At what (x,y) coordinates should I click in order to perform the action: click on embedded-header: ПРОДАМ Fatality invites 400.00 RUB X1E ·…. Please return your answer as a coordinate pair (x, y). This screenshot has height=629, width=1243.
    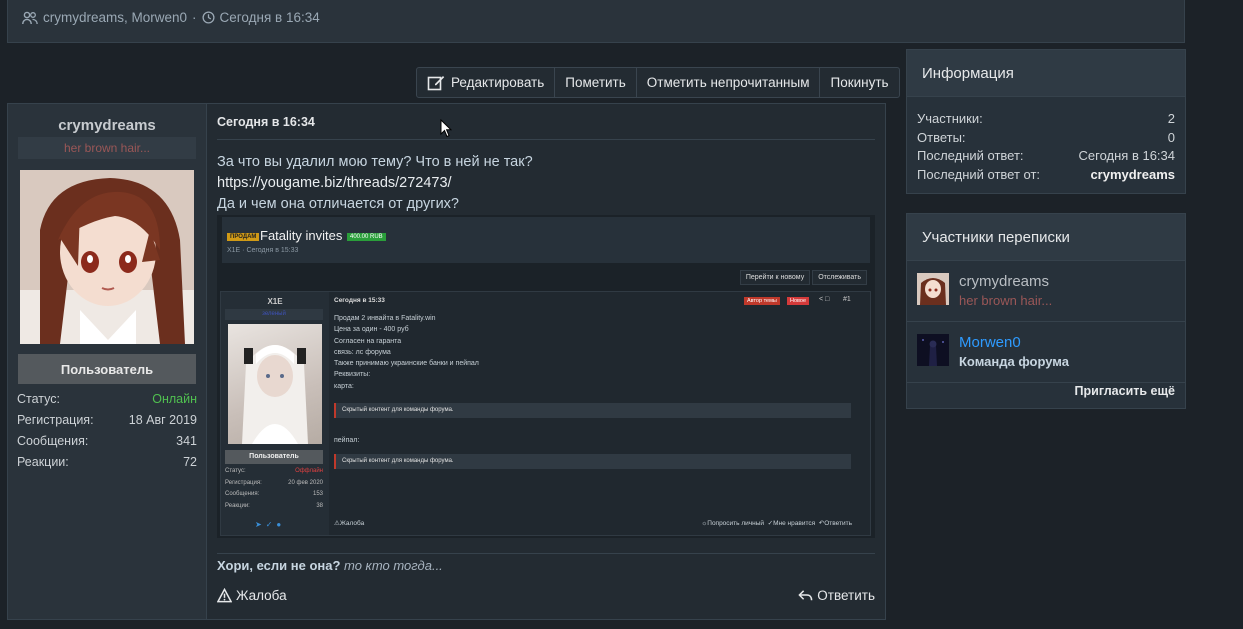
    Looking at the image, I should click on (546, 240).